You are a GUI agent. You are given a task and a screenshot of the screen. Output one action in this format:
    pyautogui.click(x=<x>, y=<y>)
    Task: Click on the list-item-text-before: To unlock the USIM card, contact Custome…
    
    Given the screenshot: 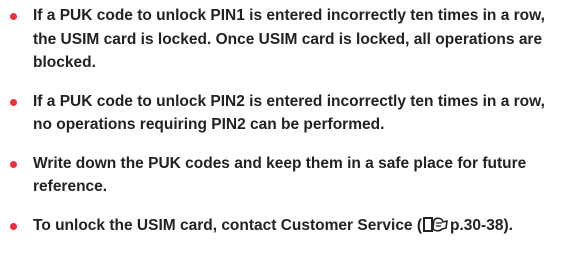 What is the action you would take?
    pyautogui.click(x=228, y=225)
    